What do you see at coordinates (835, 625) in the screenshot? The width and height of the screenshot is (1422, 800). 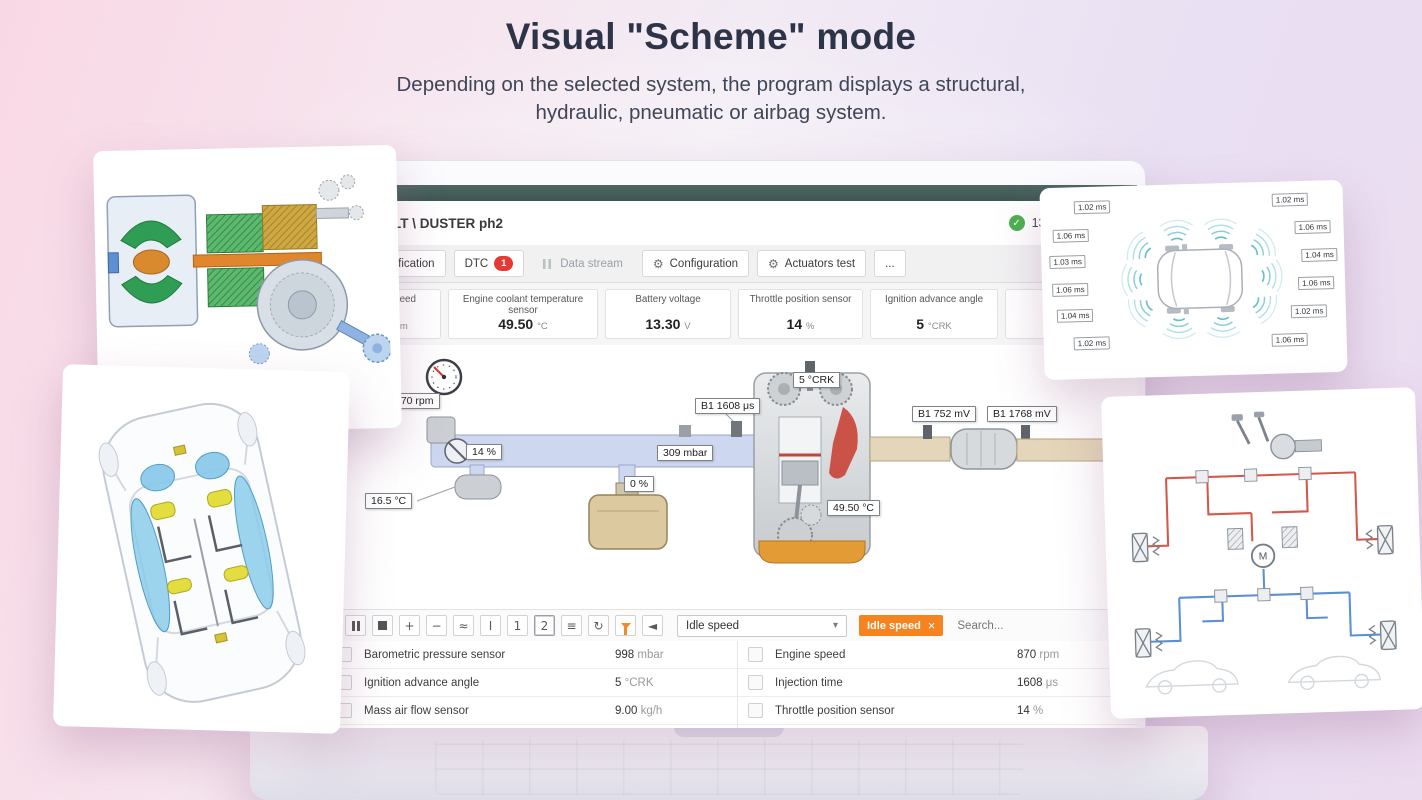 I see `chevron-down-icon: ▾` at bounding box center [835, 625].